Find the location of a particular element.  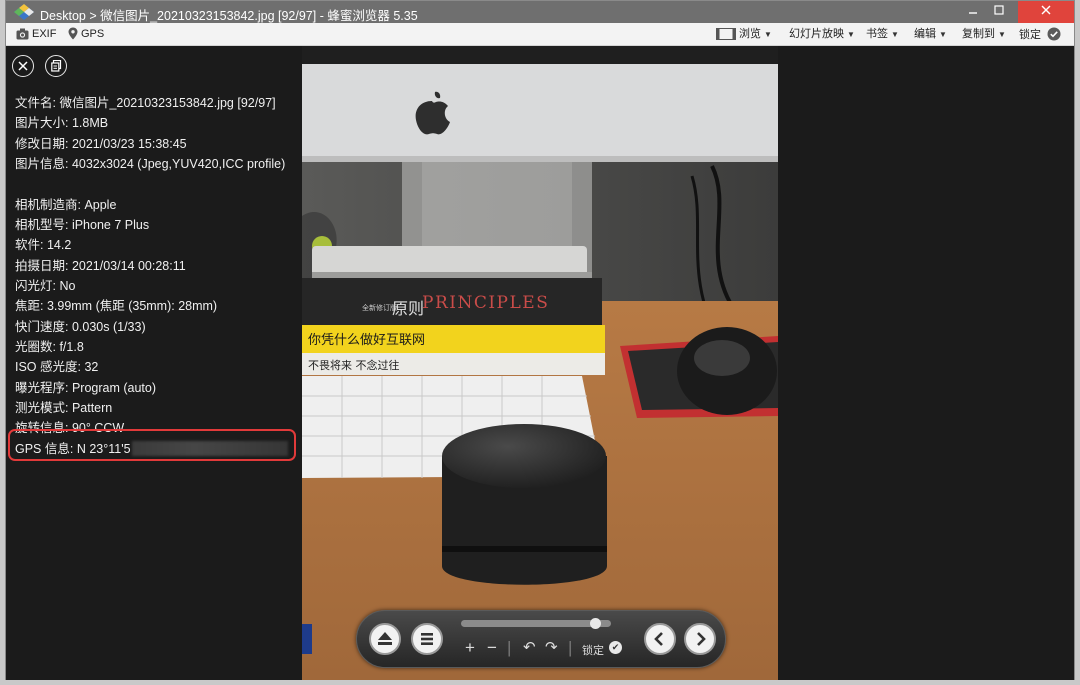

info-modified-date: 修改日期: 2021/03/23 15:38:45 is located at coordinates (101, 144).